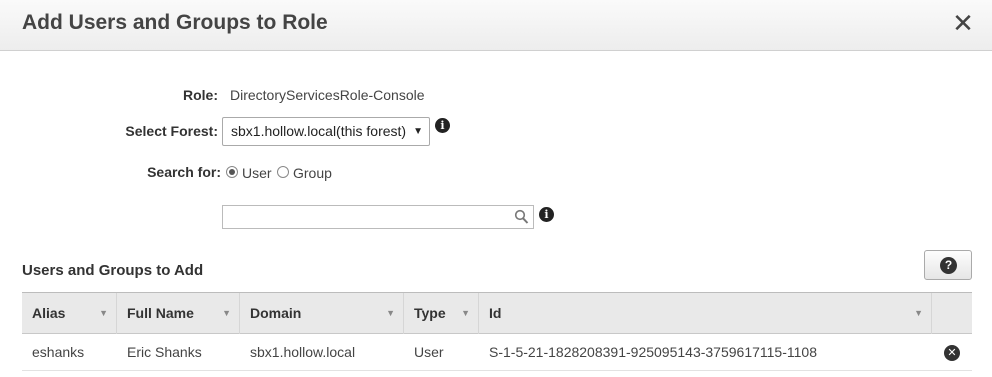 The image size is (992, 377). Describe the element at coordinates (171, 131) in the screenshot. I see `forest-label: Select Forest:` at that location.